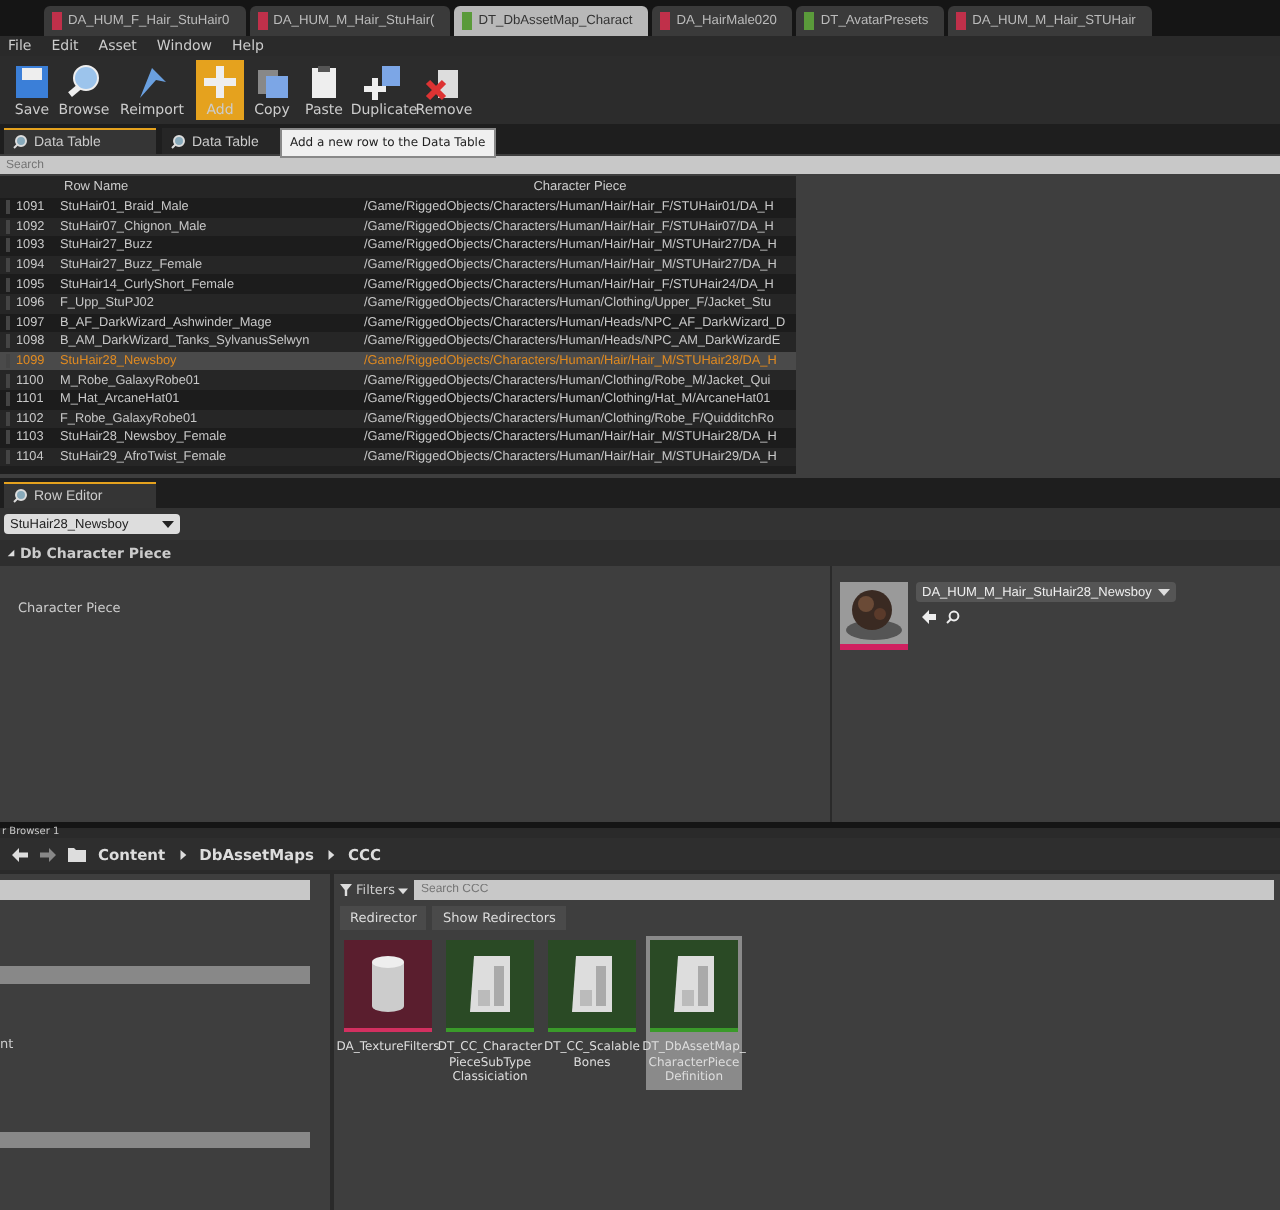 The height and width of the screenshot is (1210, 1280). What do you see at coordinates (84, 82) in the screenshot?
I see `browse-icon` at bounding box center [84, 82].